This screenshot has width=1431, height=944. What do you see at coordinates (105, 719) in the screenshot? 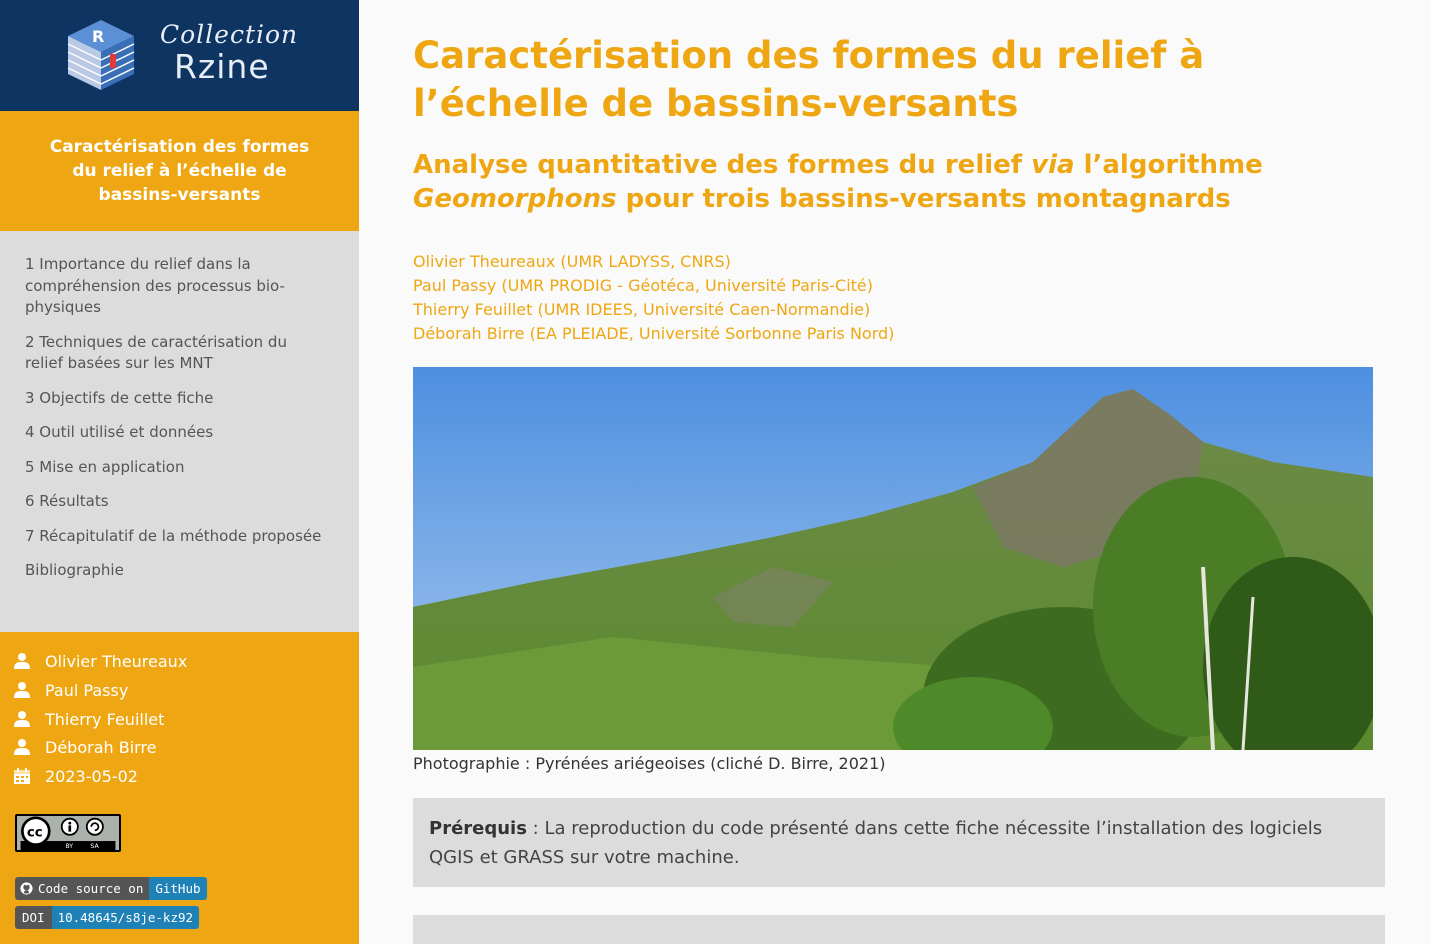
I see `author-name: Thierry Feuillet` at bounding box center [105, 719].